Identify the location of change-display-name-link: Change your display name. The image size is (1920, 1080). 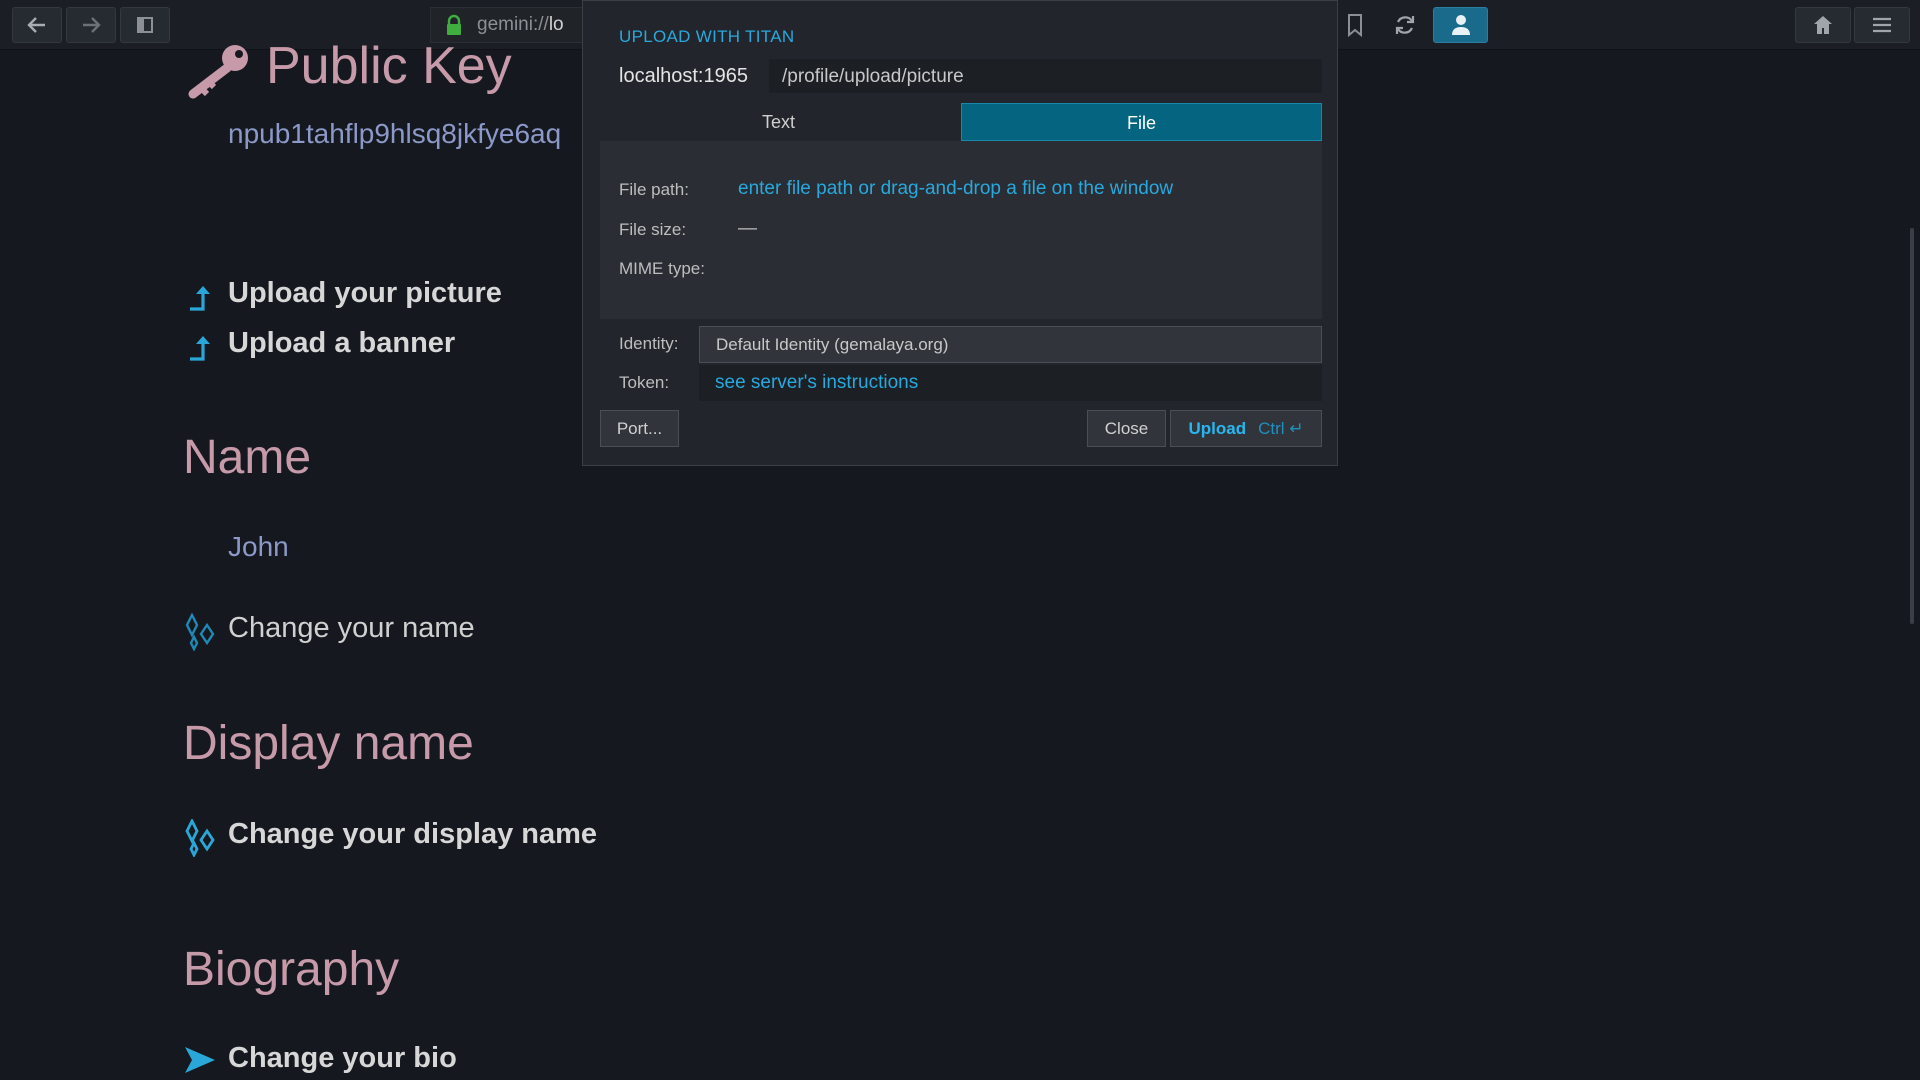
(412, 834).